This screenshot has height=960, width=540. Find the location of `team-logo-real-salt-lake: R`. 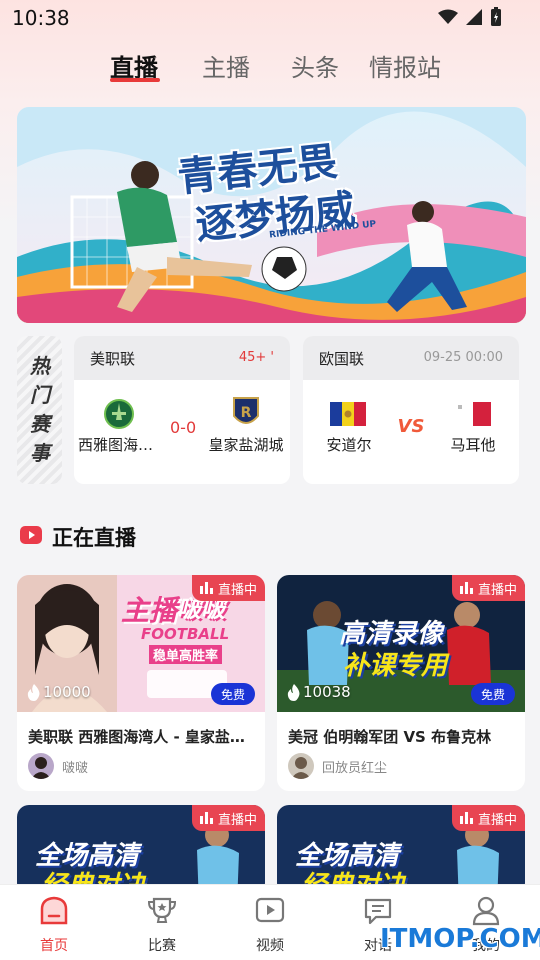

team-logo-real-salt-lake: R is located at coordinates (246, 410).